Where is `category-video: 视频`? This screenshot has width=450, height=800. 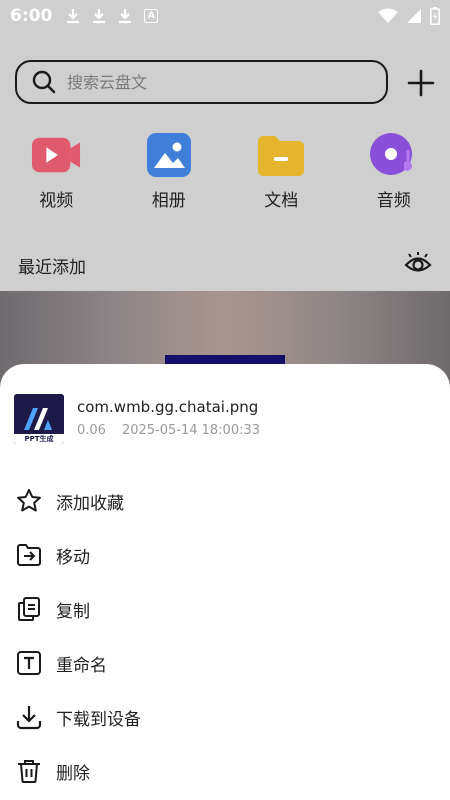 category-video: 视频 is located at coordinates (56, 171).